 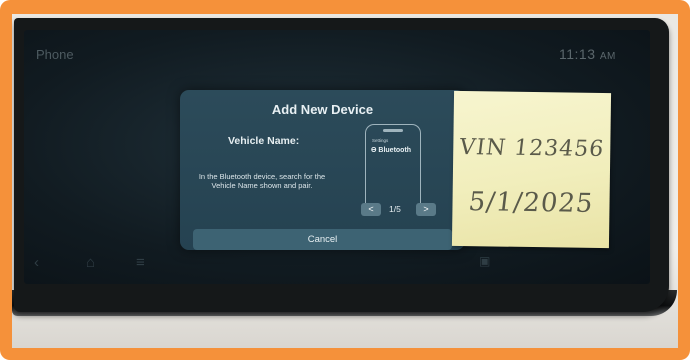 I want to click on sticky-note: VIN 123456 5/1/2025, so click(x=531, y=169).